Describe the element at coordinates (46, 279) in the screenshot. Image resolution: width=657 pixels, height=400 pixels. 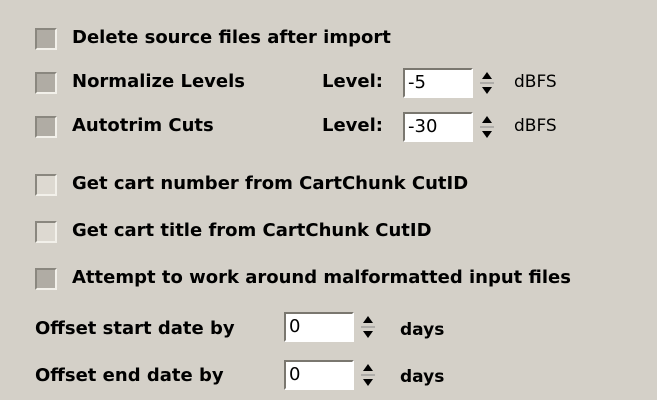
I see `malformatted-checkbox` at that location.